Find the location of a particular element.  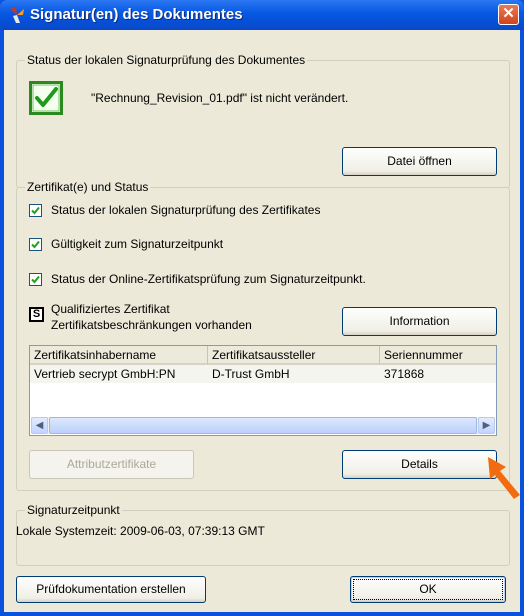

window-title: Signatur(en) des Dokumentes is located at coordinates (136, 14).